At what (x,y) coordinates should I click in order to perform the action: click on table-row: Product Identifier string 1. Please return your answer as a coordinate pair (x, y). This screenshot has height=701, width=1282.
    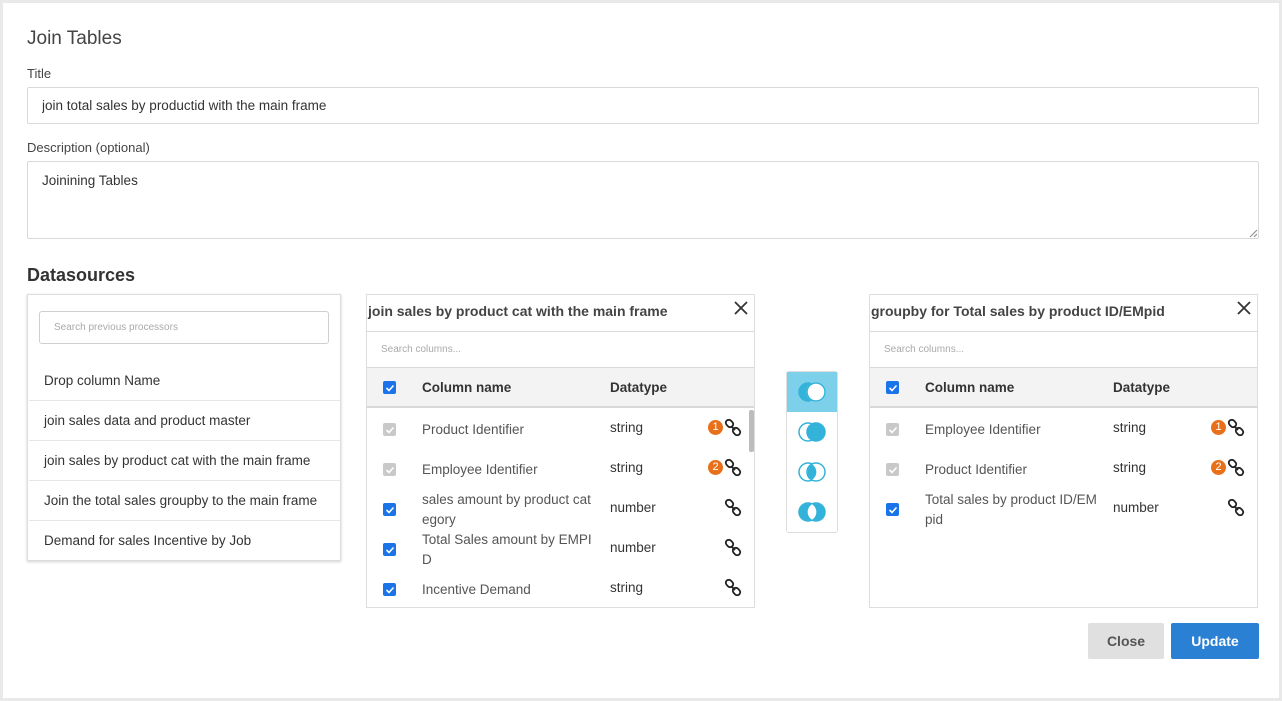
    Looking at the image, I should click on (560, 430).